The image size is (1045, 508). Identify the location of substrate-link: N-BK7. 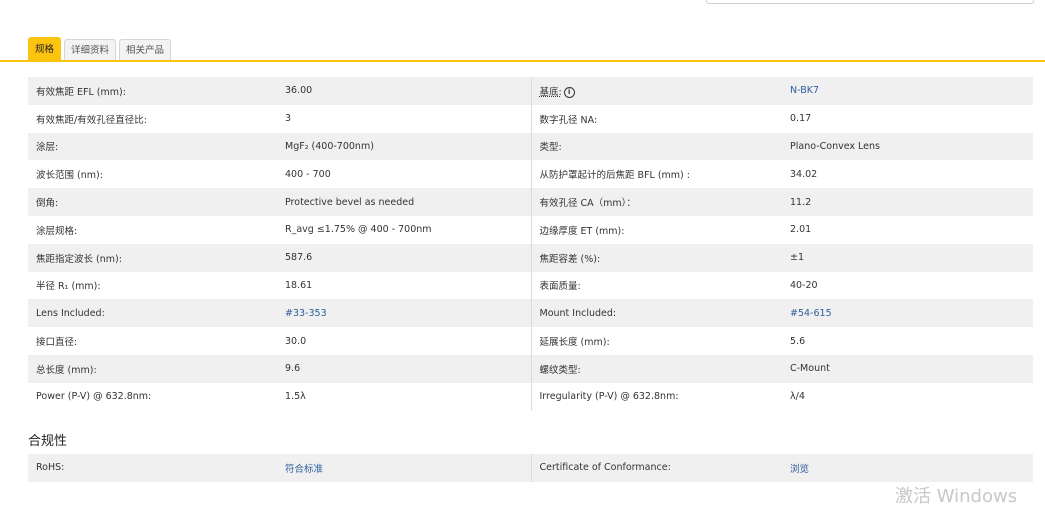
(804, 90).